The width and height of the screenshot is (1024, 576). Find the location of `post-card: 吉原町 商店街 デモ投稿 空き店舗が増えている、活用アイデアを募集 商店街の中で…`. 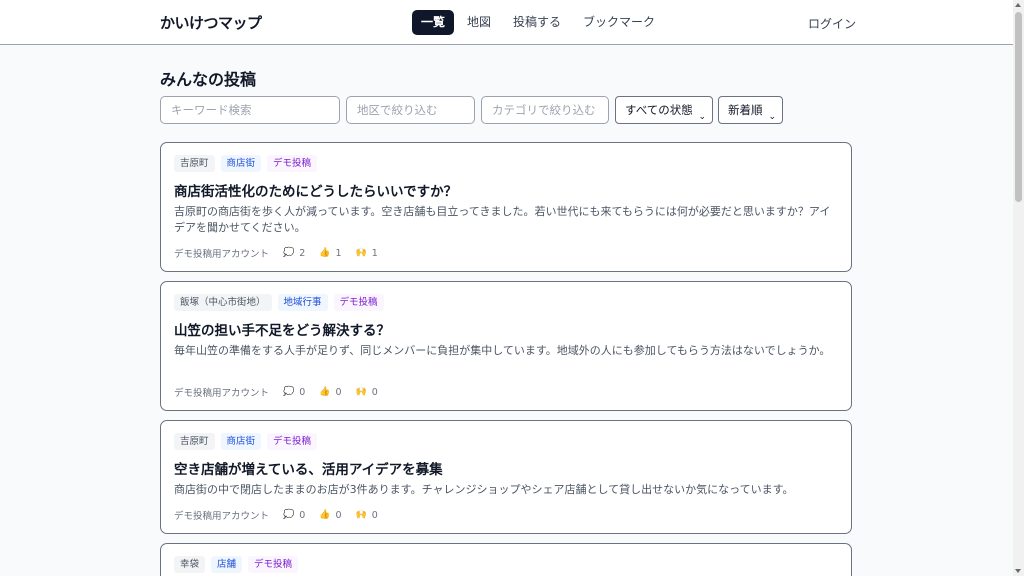

post-card: 吉原町 商店街 デモ投稿 空き店舗が増えている、活用アイデアを募集 商店街の中で… is located at coordinates (506, 477).